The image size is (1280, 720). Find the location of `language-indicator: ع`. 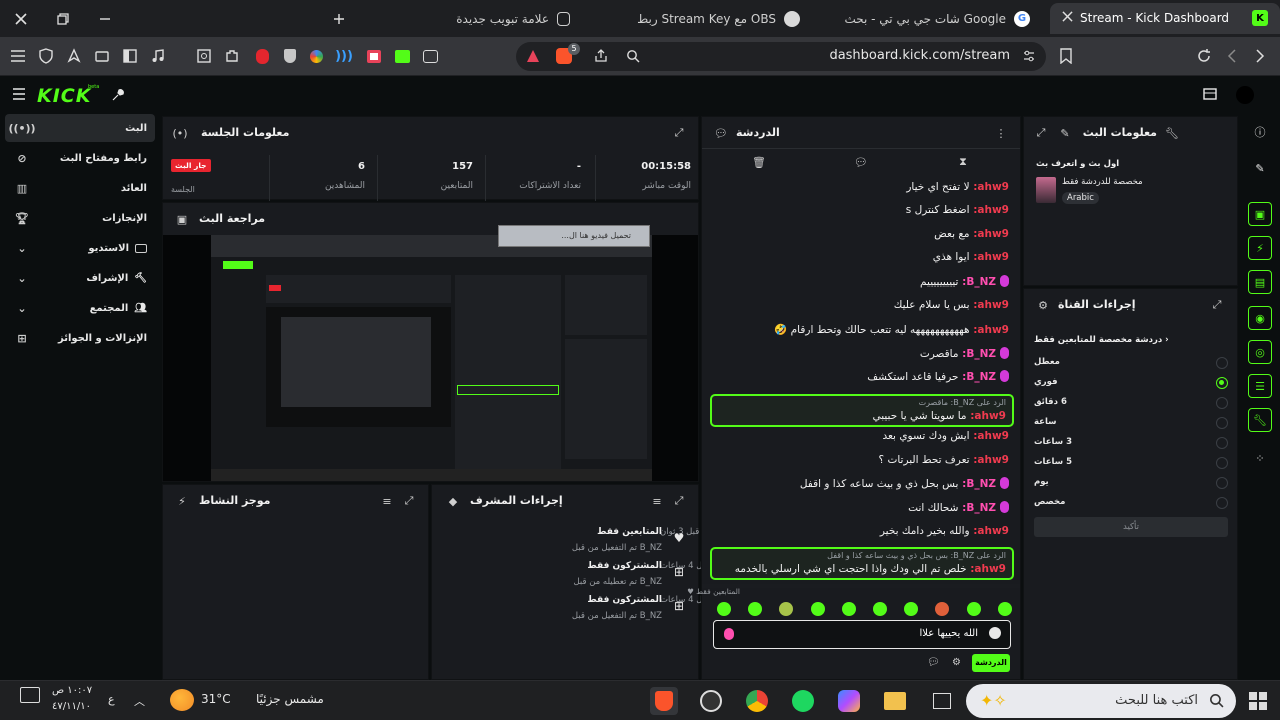

language-indicator: ع is located at coordinates (111, 699).